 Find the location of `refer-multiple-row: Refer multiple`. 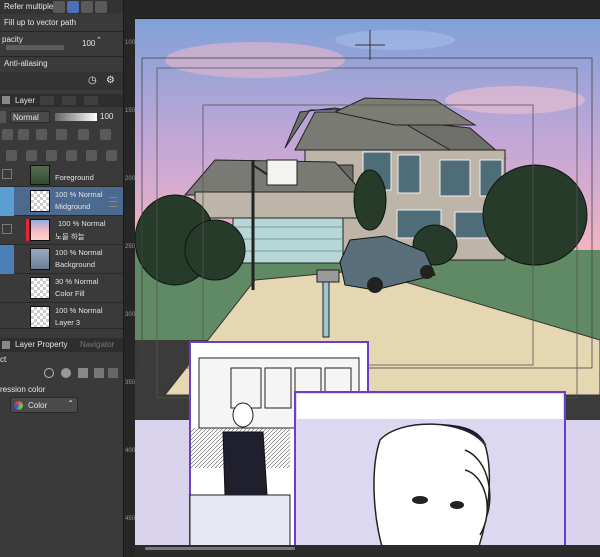

refer-multiple-row: Refer multiple is located at coordinates (61, 7).